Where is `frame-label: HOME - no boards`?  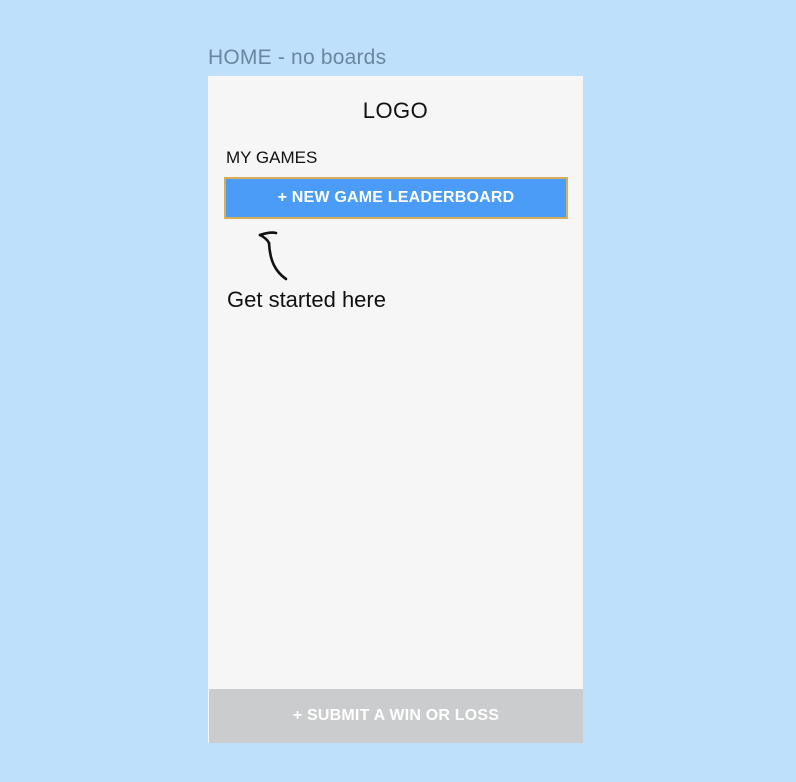
frame-label: HOME - no boards is located at coordinates (297, 57).